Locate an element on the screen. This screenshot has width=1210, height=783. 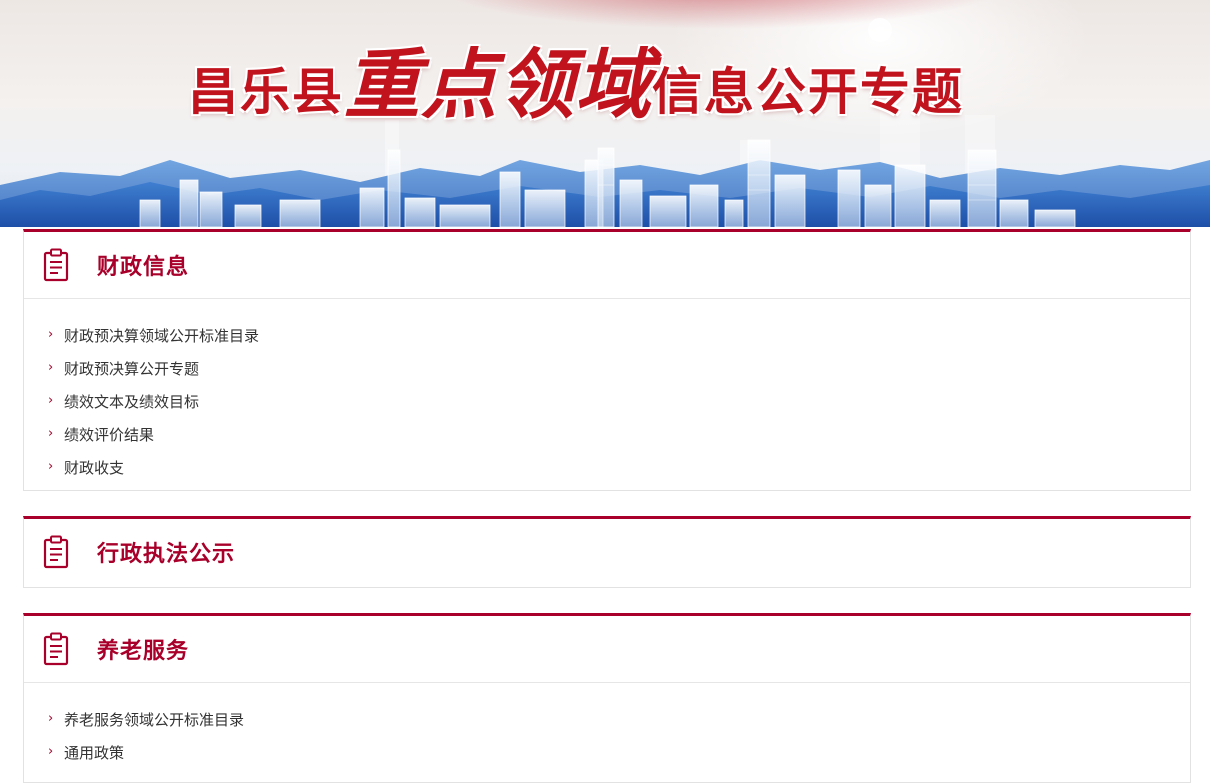
list-item-link: 通用政策 is located at coordinates (94, 752).